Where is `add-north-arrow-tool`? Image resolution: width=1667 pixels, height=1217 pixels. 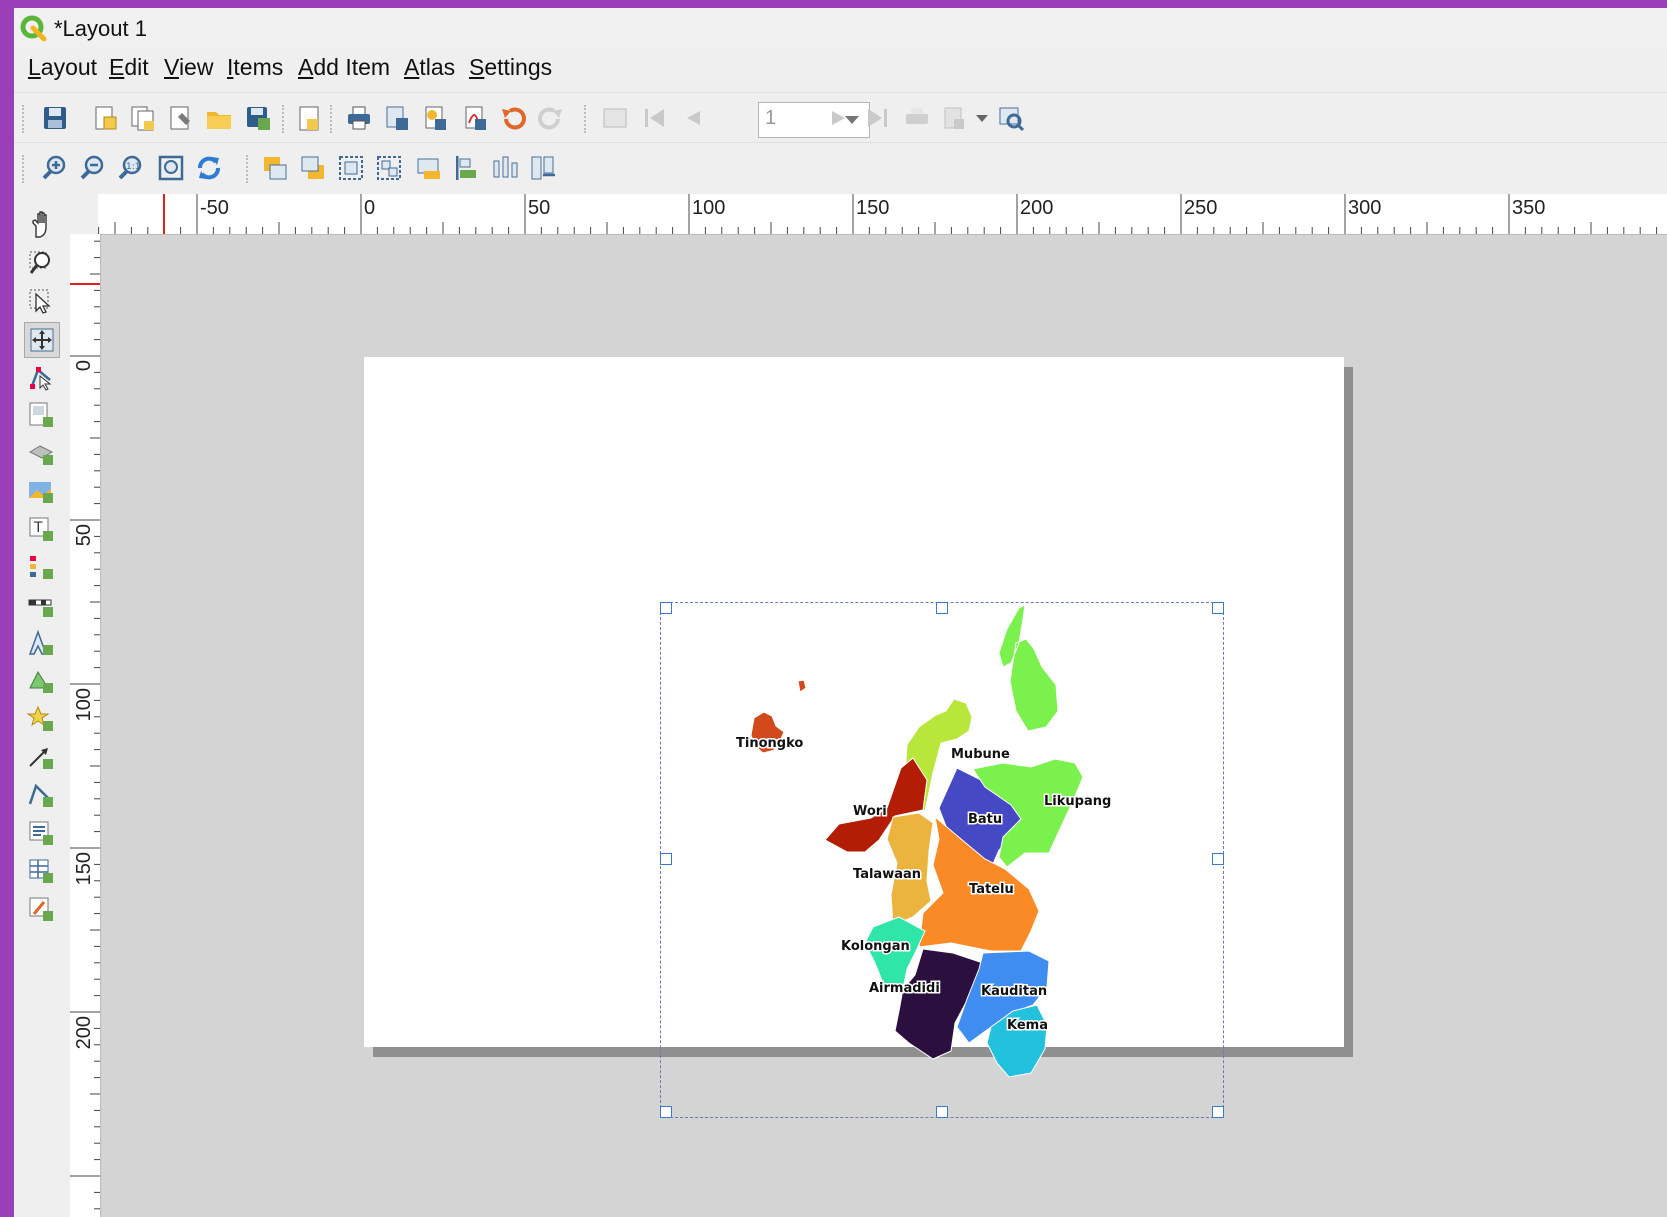
add-north-arrow-tool is located at coordinates (41, 643).